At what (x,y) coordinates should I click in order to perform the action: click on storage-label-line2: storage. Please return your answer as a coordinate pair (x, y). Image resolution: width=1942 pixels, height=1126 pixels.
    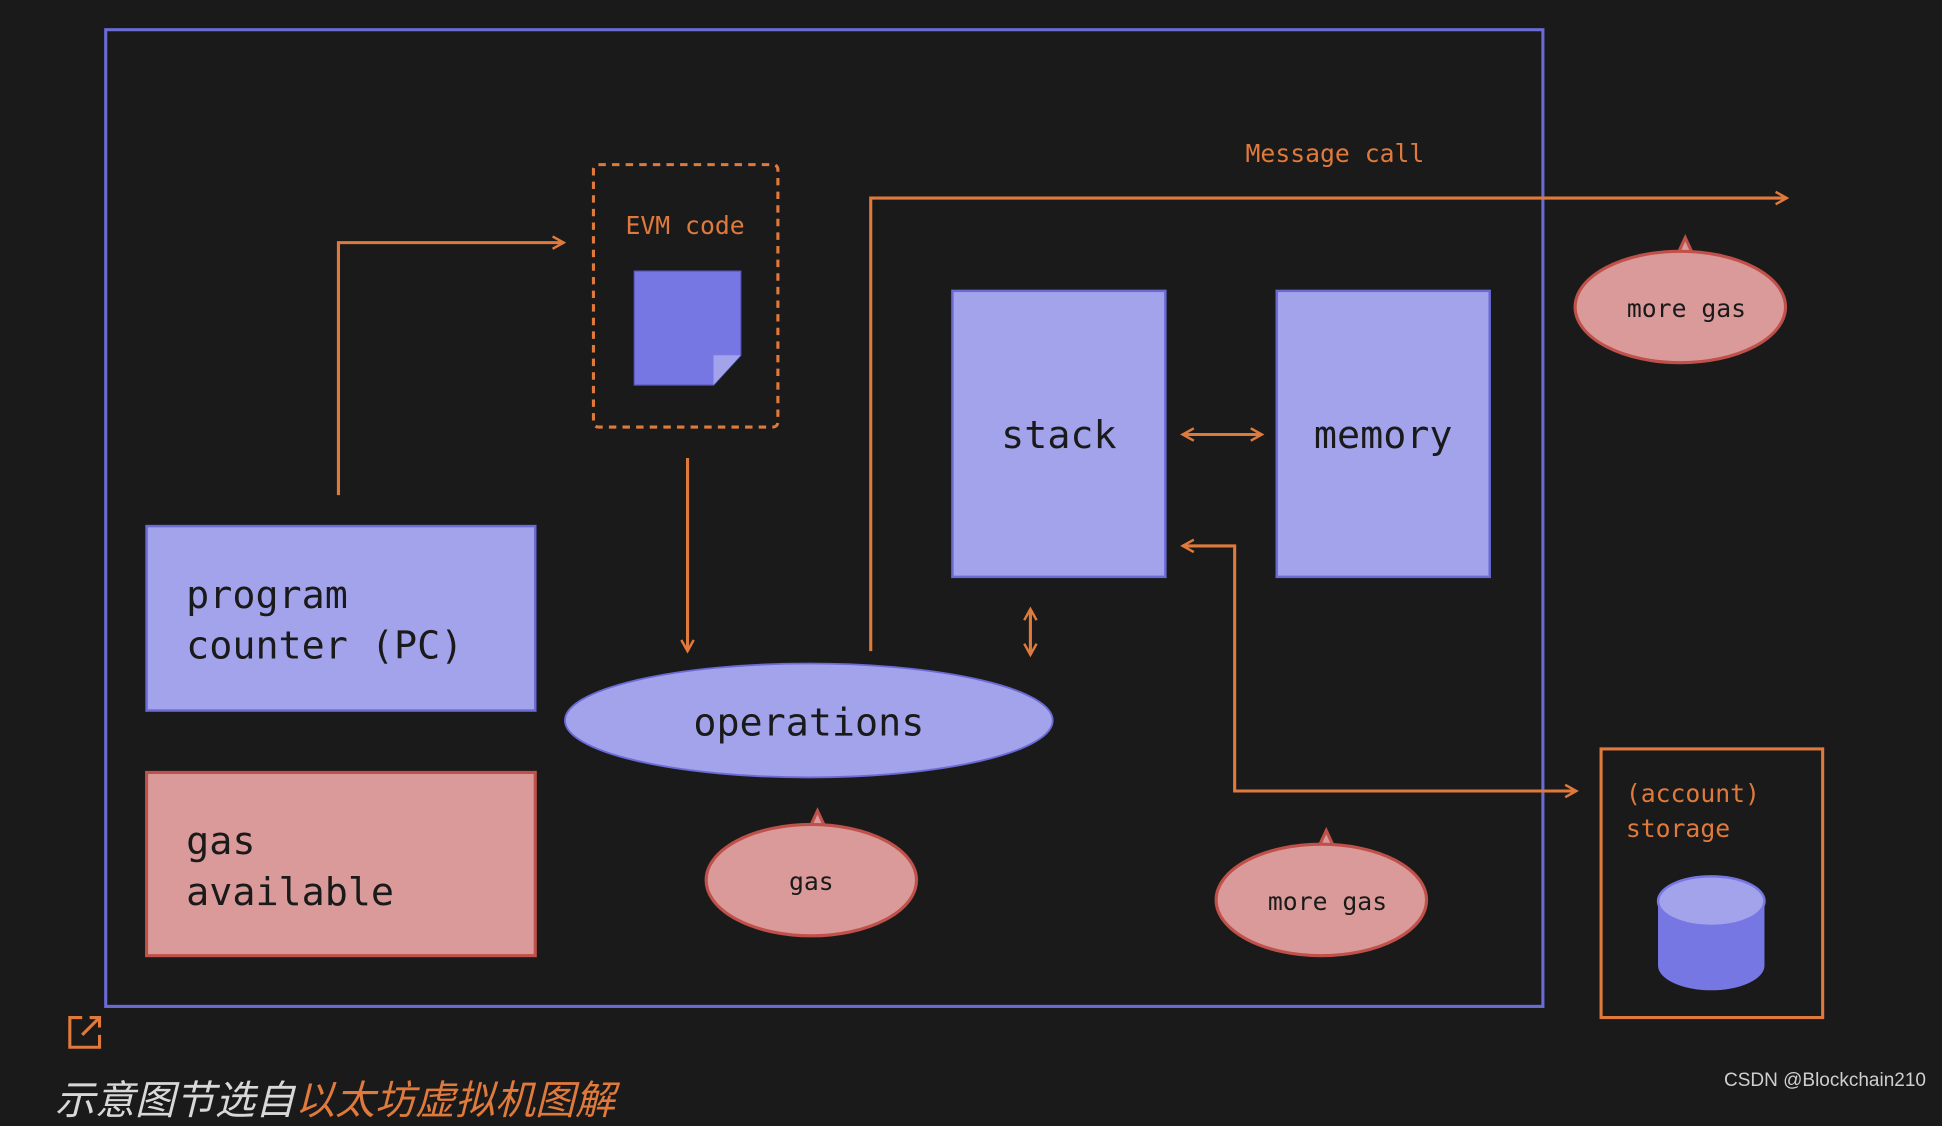
    Looking at the image, I should click on (1678, 828).